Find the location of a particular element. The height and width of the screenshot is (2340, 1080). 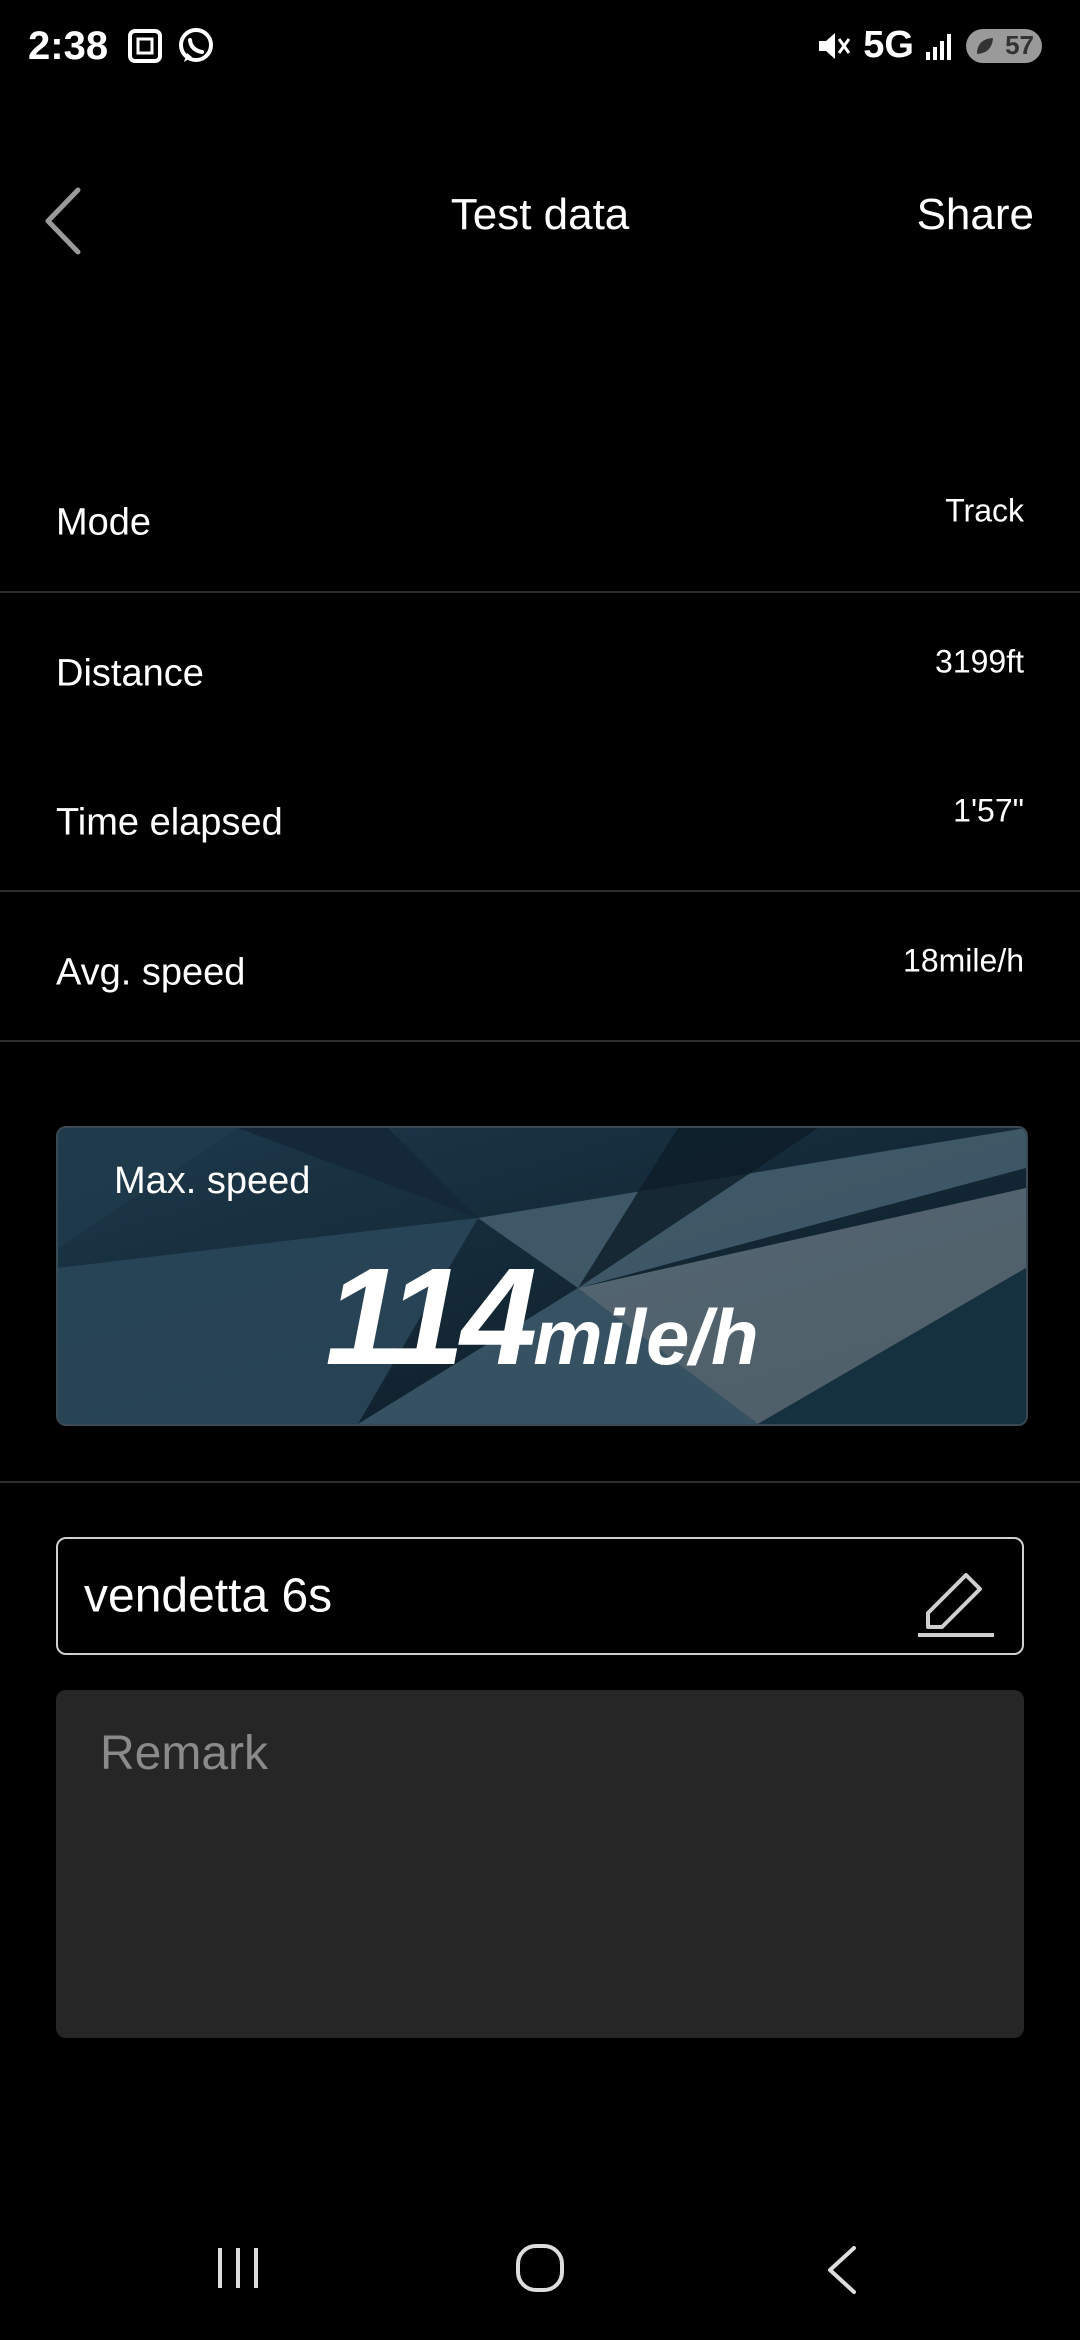

row-distance: Distance 3199ft is located at coordinates (540, 674).